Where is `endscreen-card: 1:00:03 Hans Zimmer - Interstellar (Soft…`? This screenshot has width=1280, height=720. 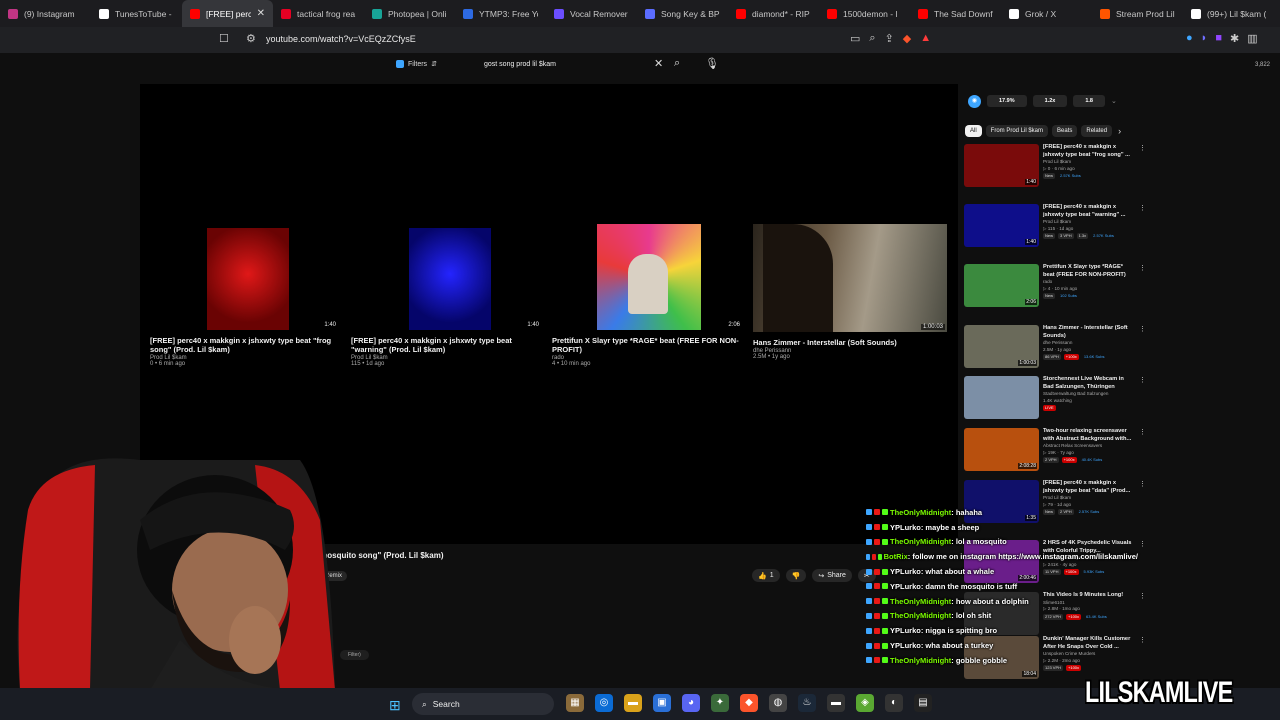 endscreen-card: 1:00:03 Hans Zimmer - Interstellar (Soft… is located at coordinates (850, 292).